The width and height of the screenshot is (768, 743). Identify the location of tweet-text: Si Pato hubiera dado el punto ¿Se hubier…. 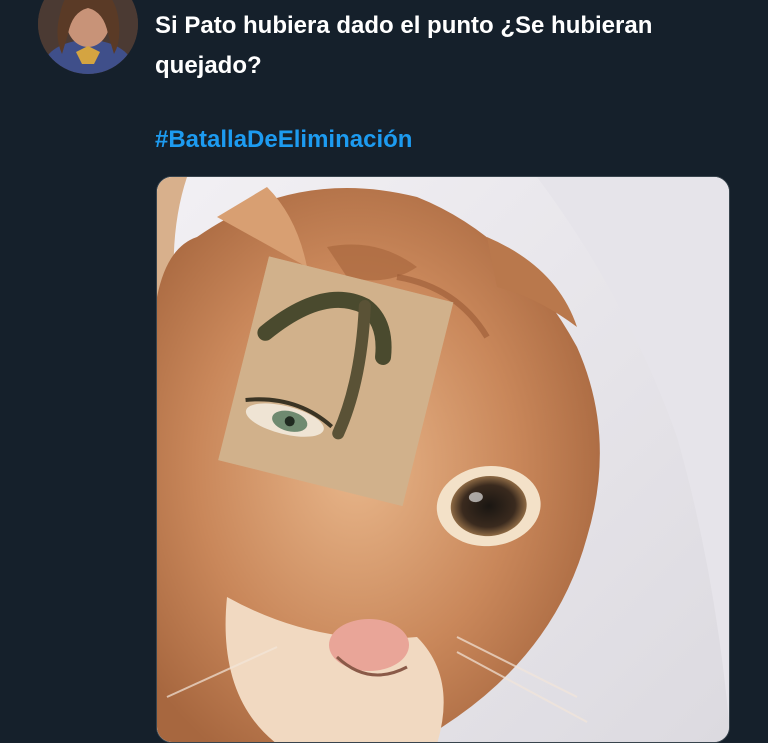
(404, 45).